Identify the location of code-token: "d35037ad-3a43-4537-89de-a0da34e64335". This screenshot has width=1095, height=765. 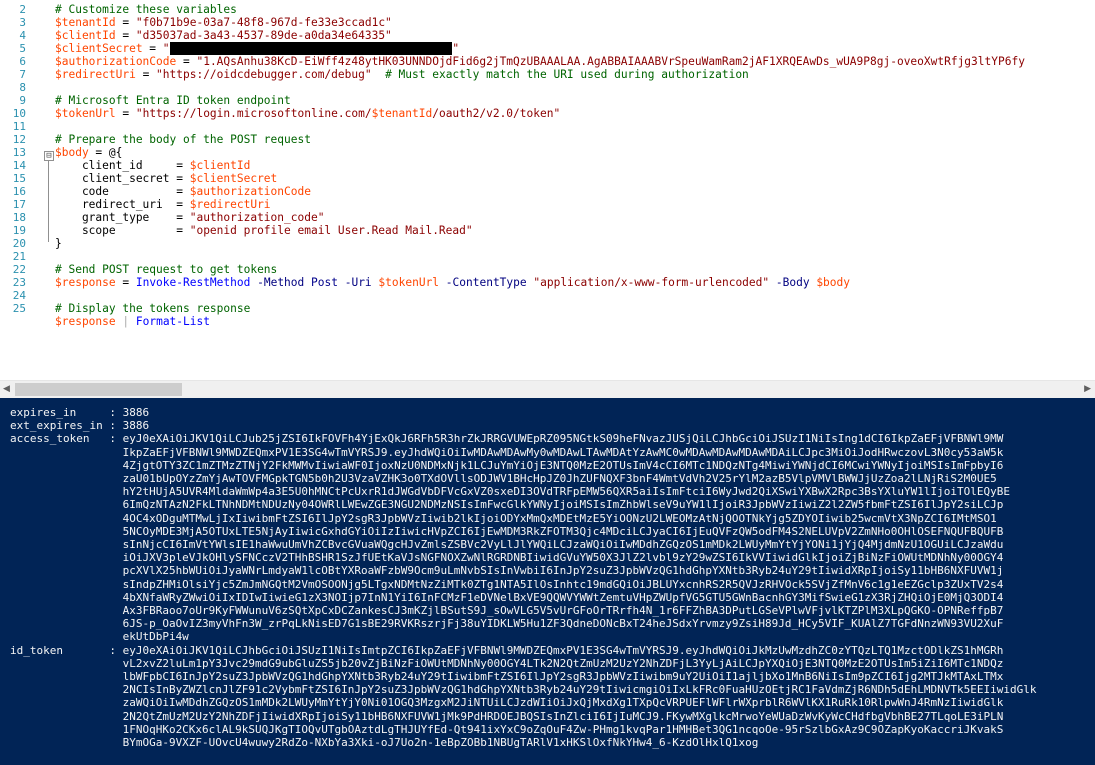
(263, 35).